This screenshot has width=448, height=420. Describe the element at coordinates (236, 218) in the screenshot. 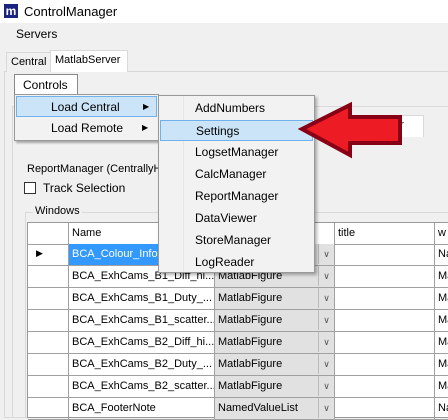

I see `submenu-item-dataviewer: DataViewer` at that location.